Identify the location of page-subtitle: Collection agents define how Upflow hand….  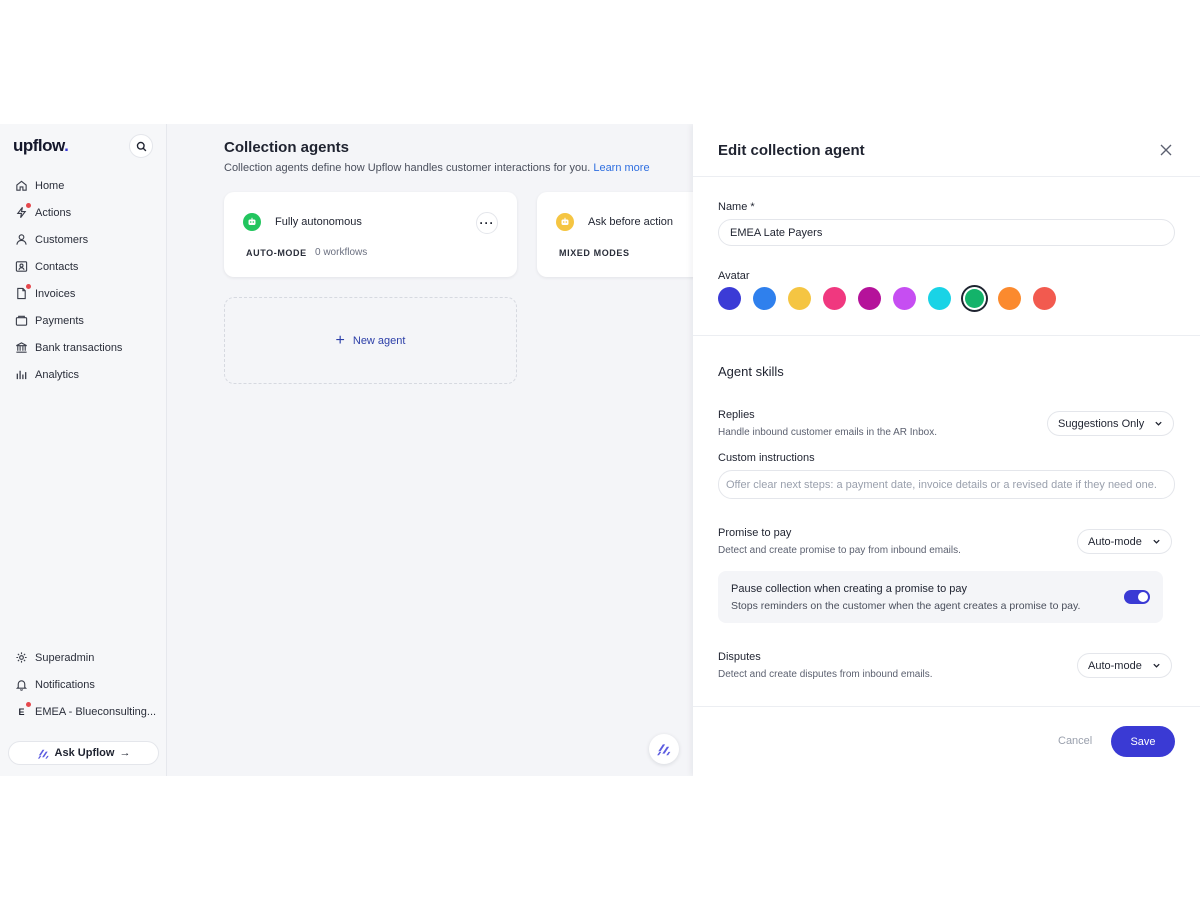
(437, 168).